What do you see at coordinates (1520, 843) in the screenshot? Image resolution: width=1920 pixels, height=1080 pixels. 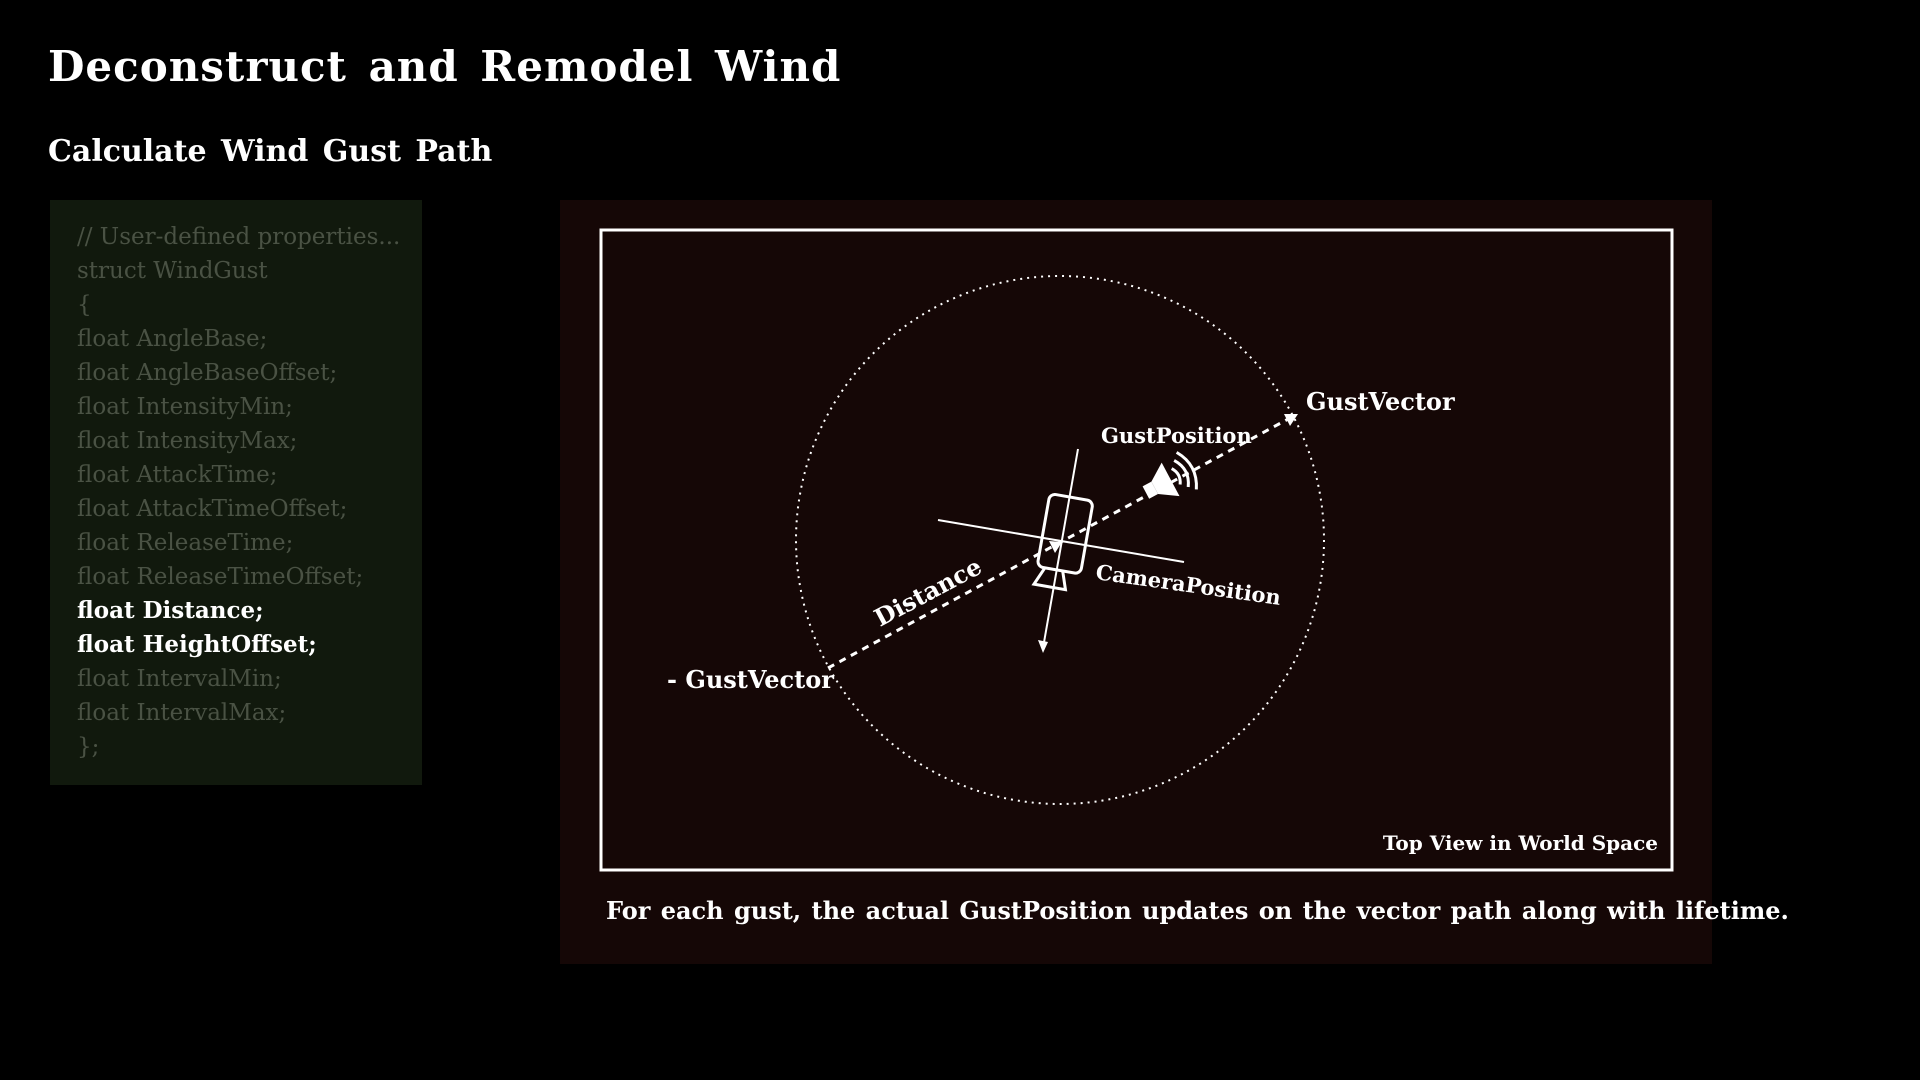 I see `view-label: Top View in World Space` at bounding box center [1520, 843].